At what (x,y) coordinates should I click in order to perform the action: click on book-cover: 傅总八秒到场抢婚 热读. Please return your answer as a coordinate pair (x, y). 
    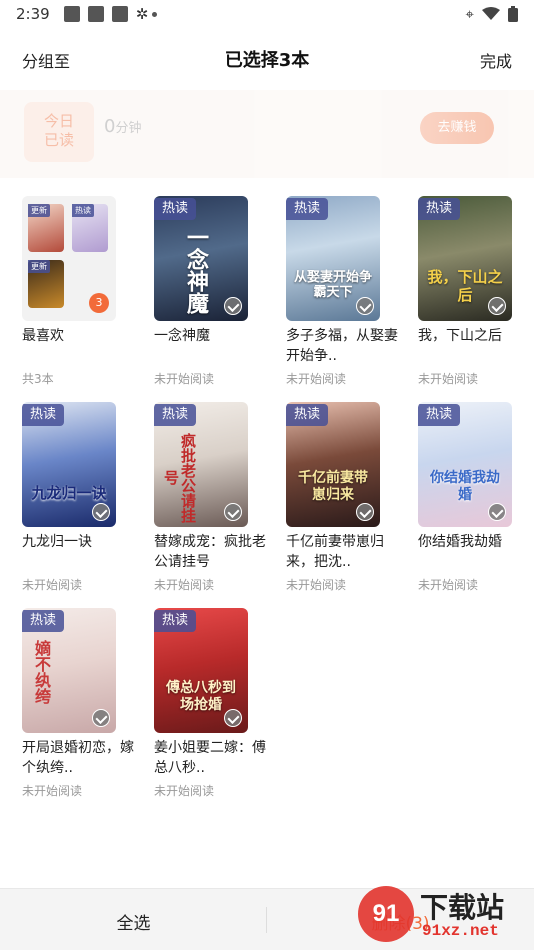
    Looking at the image, I should click on (201, 670).